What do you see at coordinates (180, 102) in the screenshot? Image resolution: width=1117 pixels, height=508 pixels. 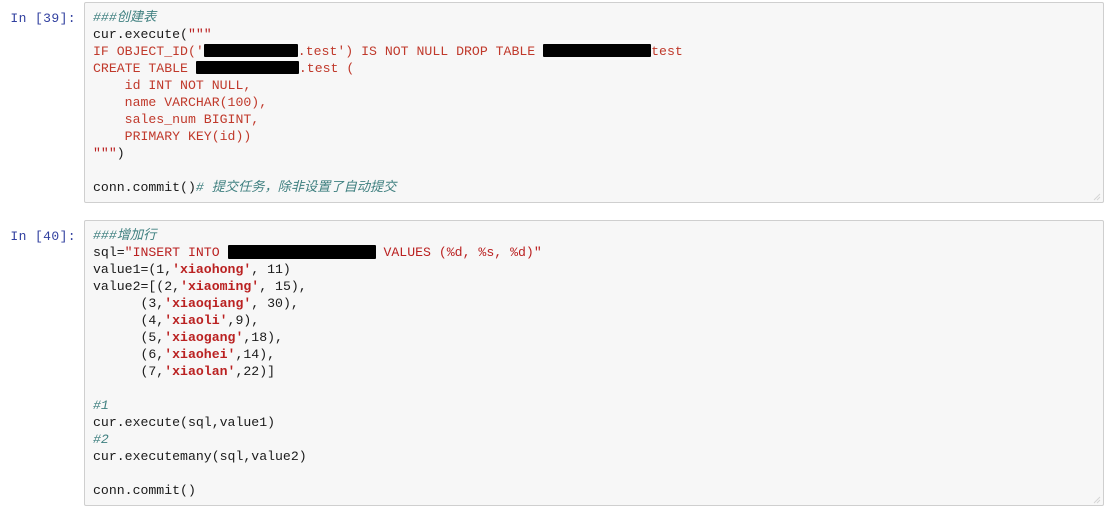 I see `code-sql-col-name: name VARCHAR(100),` at bounding box center [180, 102].